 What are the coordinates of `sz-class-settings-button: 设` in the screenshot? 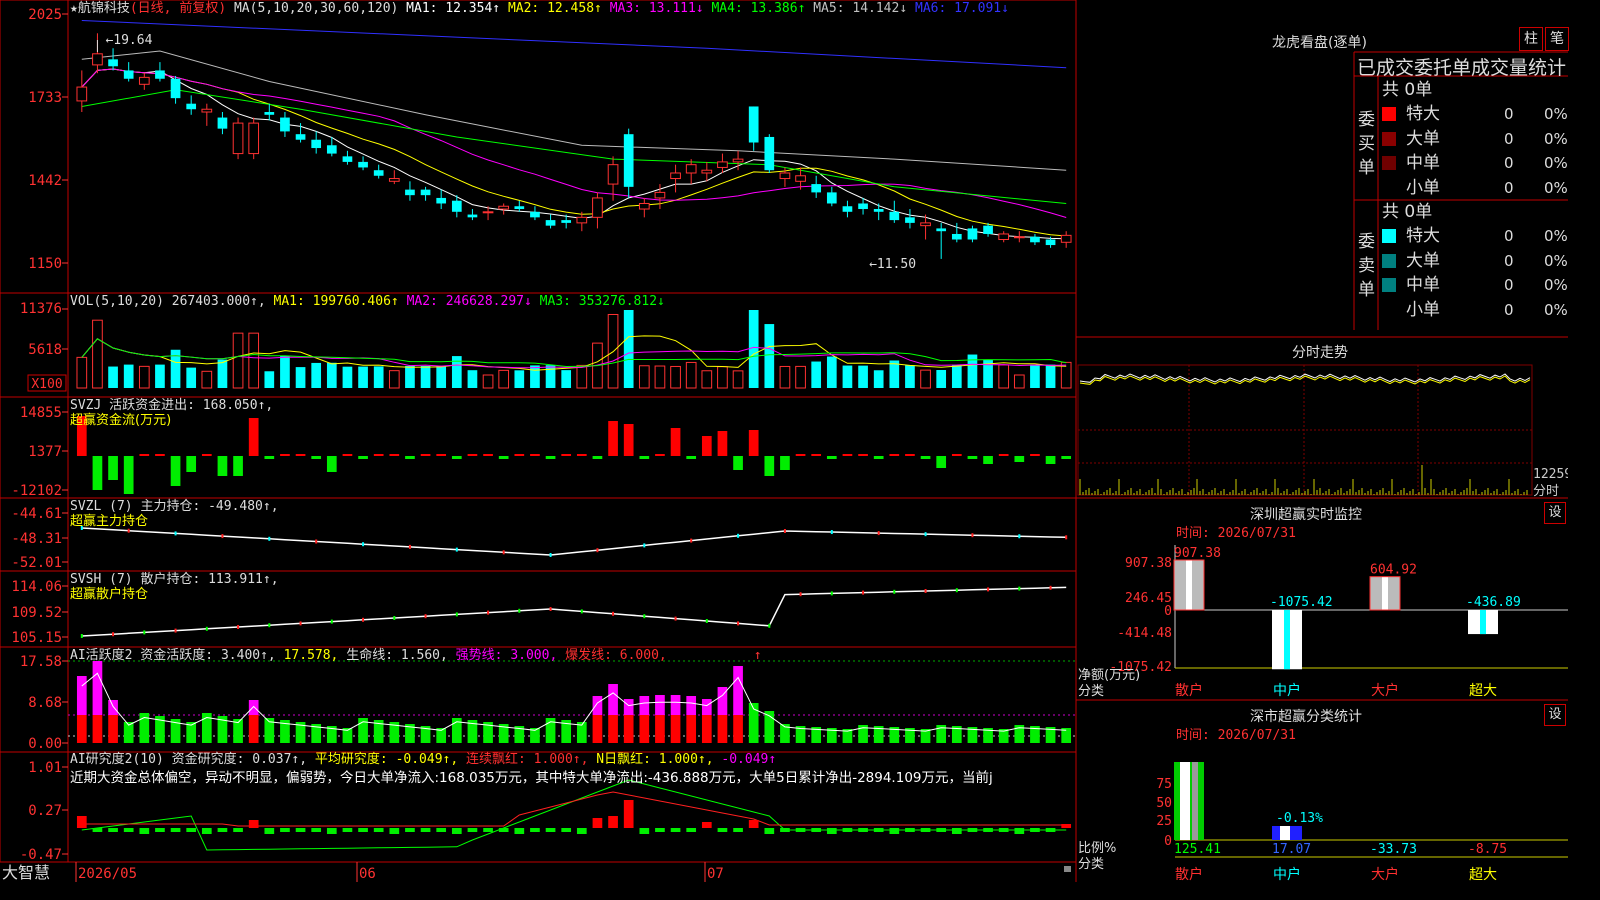 It's located at (1555, 715).